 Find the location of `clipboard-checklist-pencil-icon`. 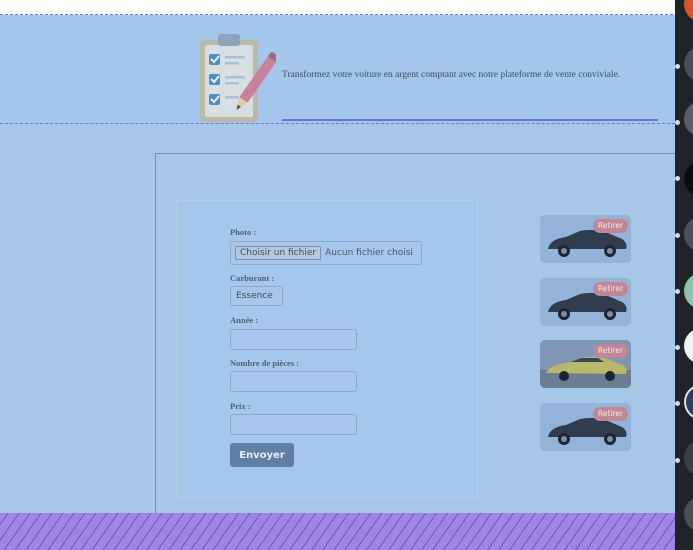

clipboard-checklist-pencil-icon is located at coordinates (238, 78).